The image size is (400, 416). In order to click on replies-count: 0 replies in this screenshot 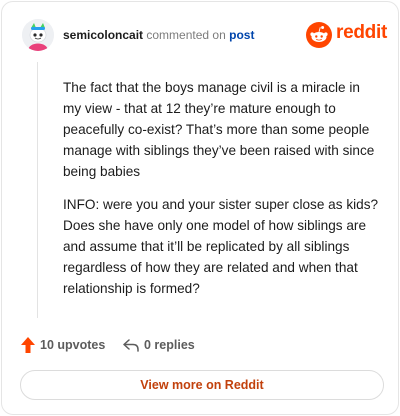, I will do `click(169, 345)`.